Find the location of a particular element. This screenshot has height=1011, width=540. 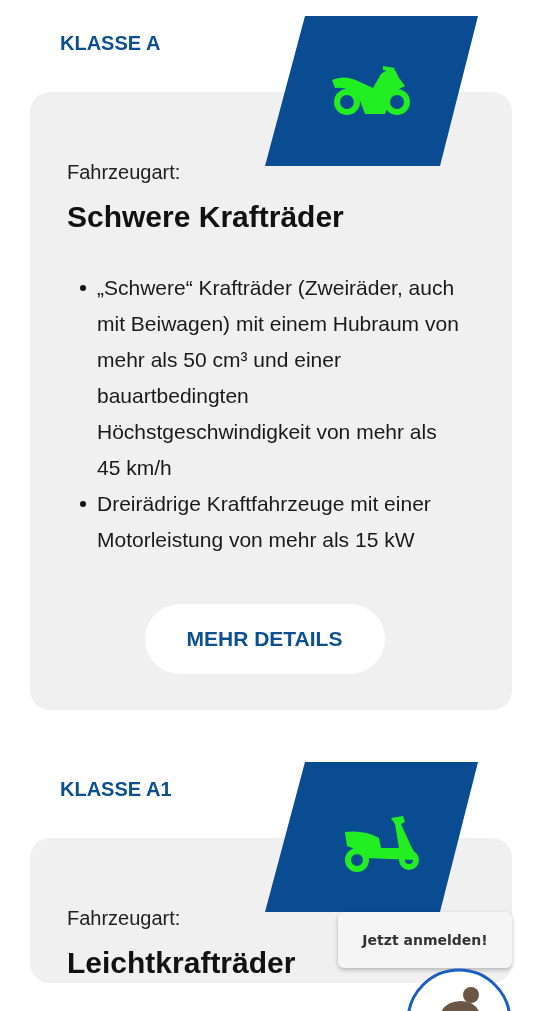

vehicle-title: Leichtkrafträder is located at coordinates (181, 963).